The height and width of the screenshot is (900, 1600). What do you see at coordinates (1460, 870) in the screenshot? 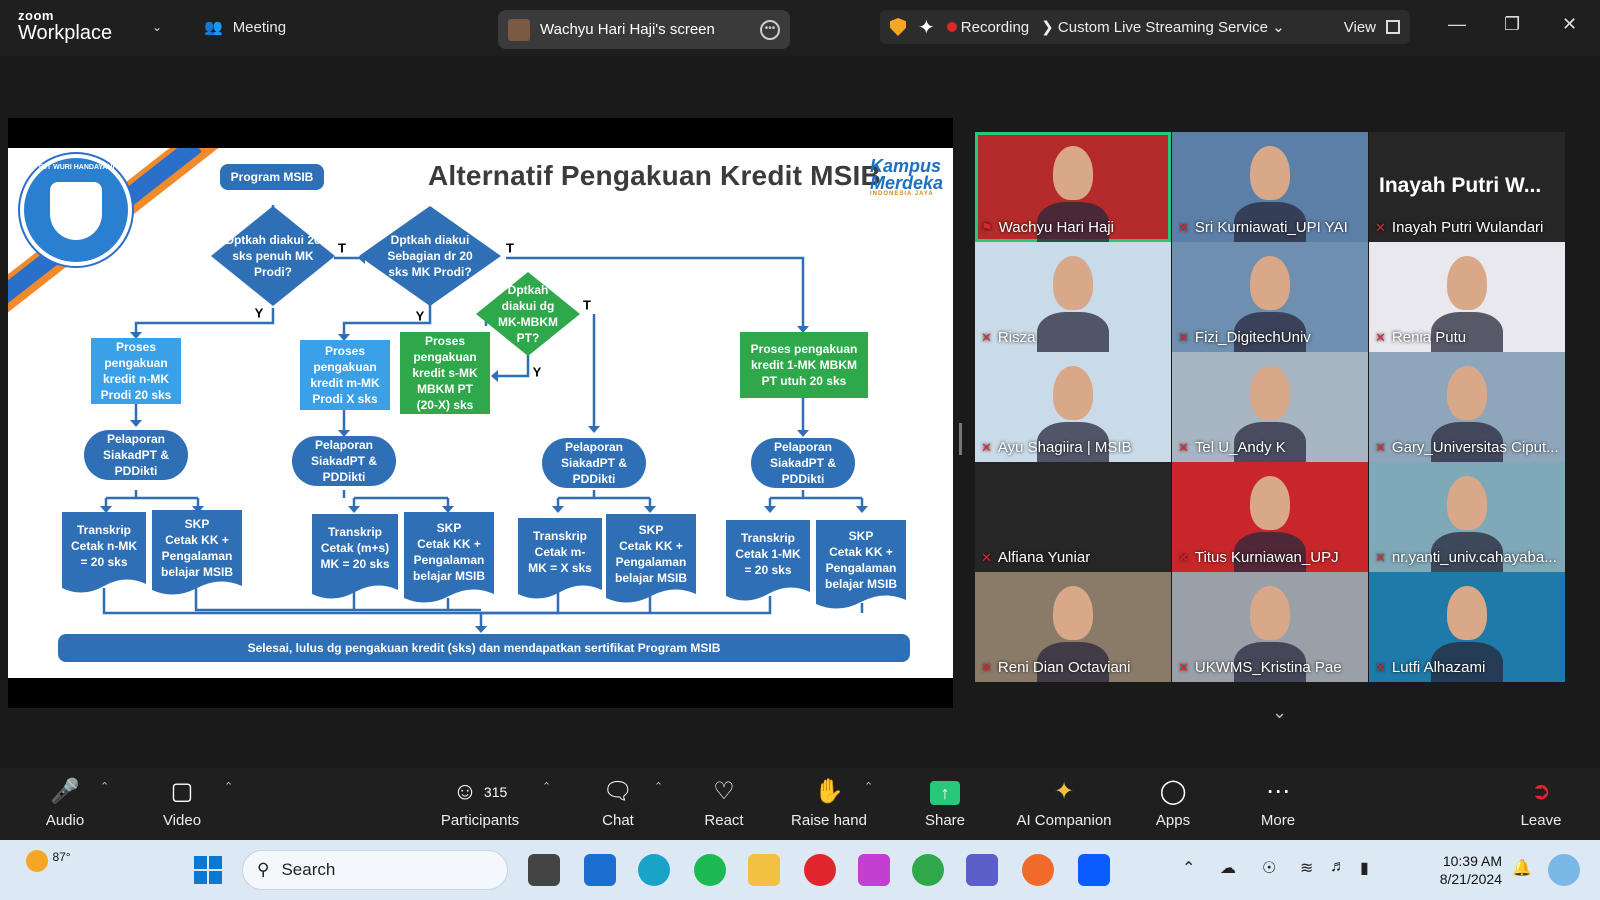
I see `clock: 10:39 AM 8/21/2024` at bounding box center [1460, 870].